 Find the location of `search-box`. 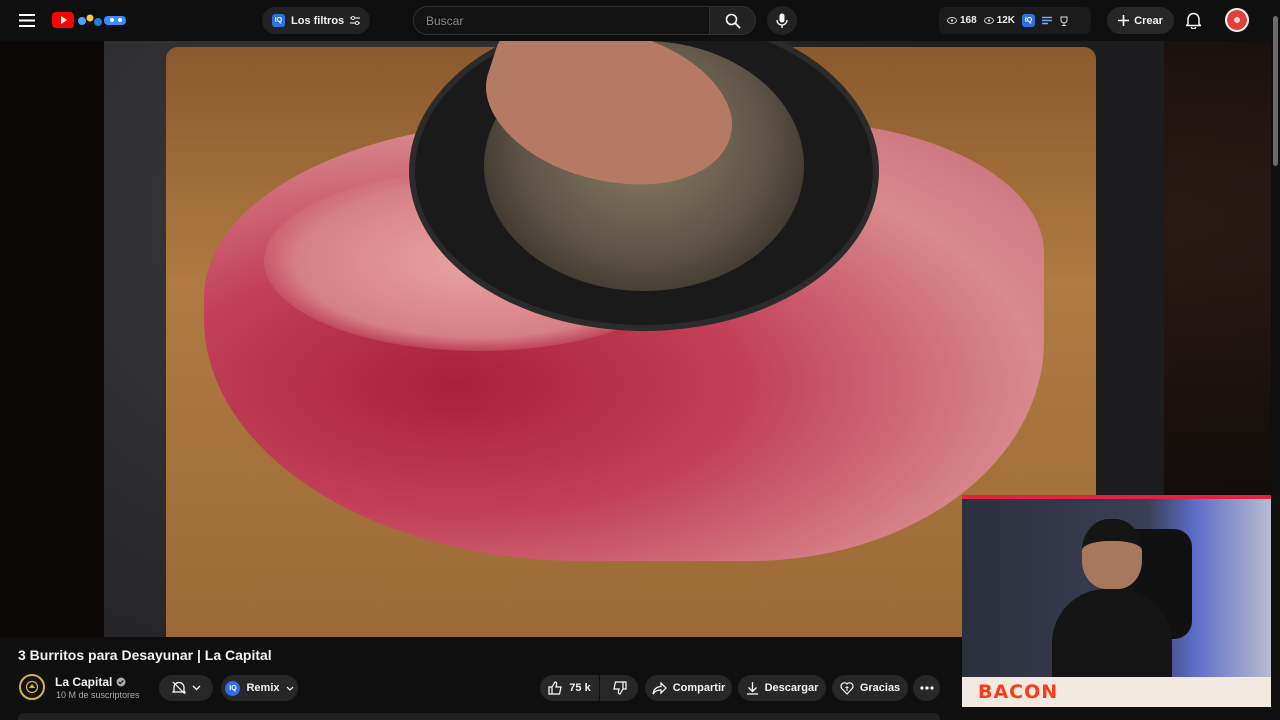

search-box is located at coordinates (561, 20).